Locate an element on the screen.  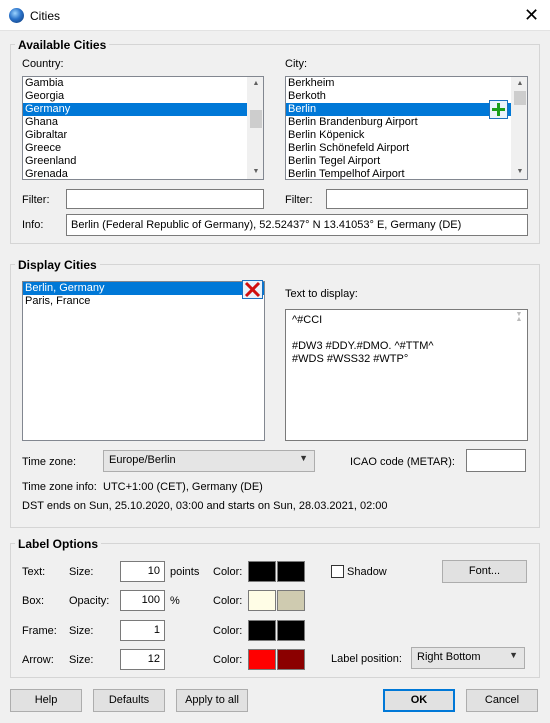
text-line: #DW3 #DDY.#DMO. ^#TTM^ is located at coordinates (363, 346).